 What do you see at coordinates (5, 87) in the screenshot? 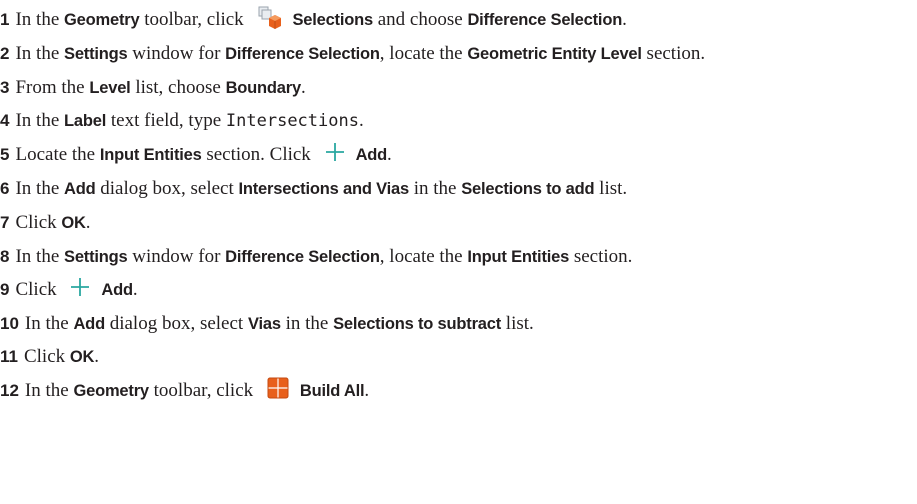
I see `step-number: 3` at bounding box center [5, 87].